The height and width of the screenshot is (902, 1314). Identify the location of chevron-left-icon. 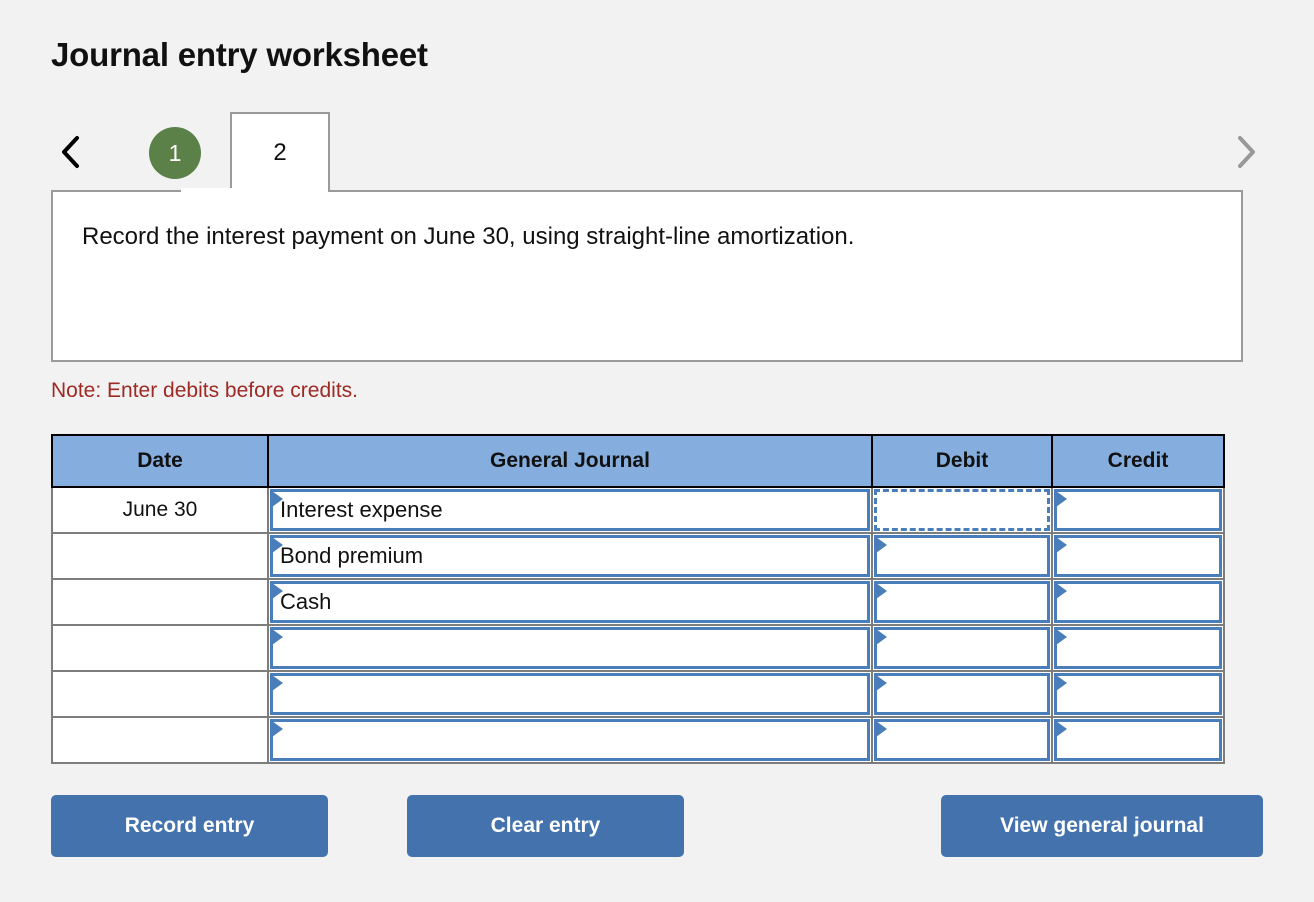
(70, 152).